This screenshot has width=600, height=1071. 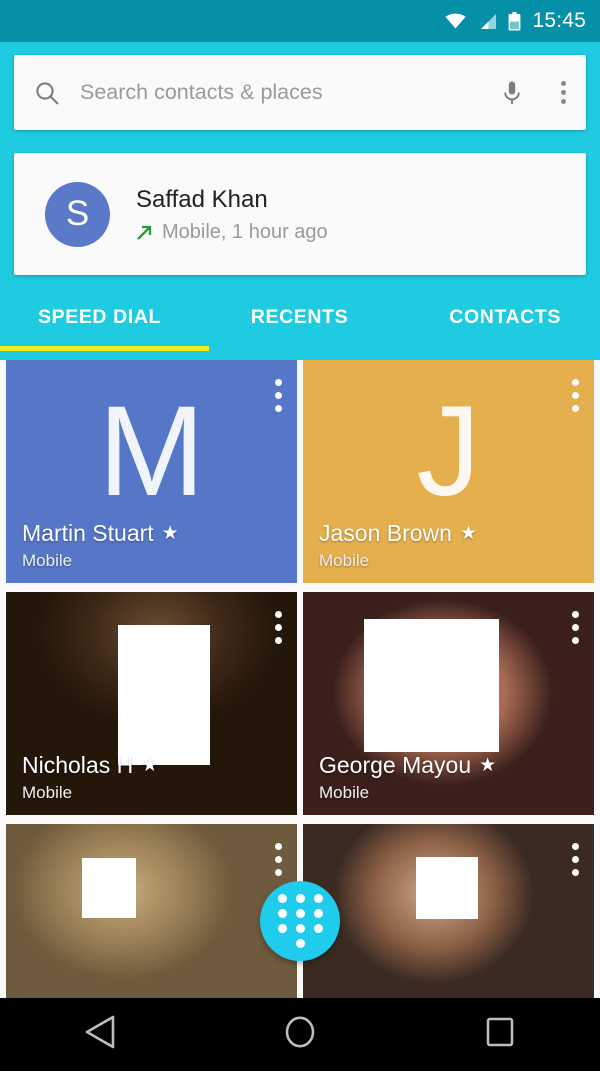 I want to click on dialpad-icon, so click(x=300, y=921).